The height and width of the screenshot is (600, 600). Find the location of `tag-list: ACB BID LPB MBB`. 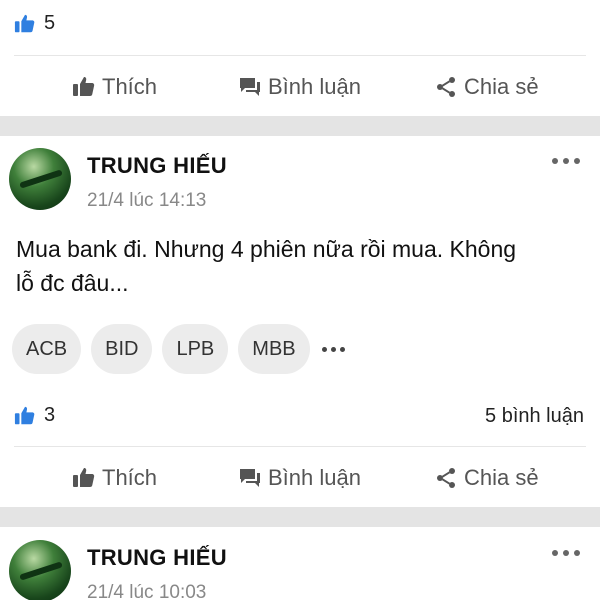

tag-list: ACB BID LPB MBB is located at coordinates (178, 349).